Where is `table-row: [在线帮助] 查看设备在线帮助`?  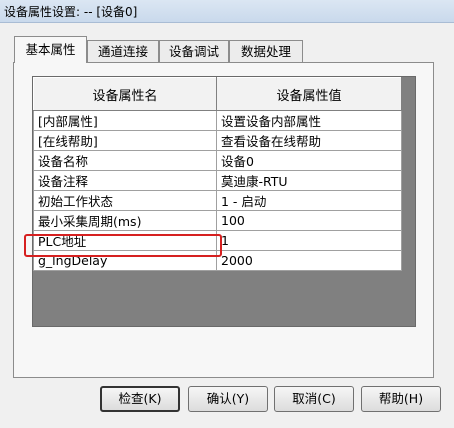
table-row: [在线帮助] 查看设备在线帮助 is located at coordinates (217, 140).